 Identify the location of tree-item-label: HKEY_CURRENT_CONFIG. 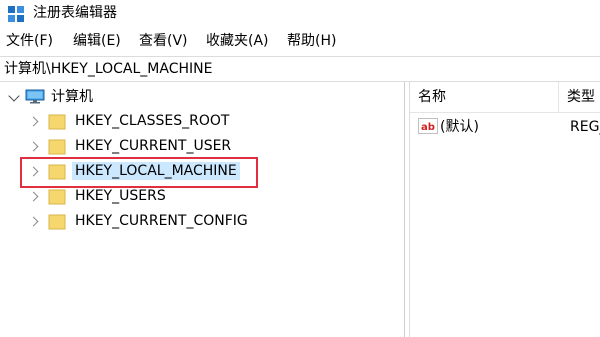
(161, 221).